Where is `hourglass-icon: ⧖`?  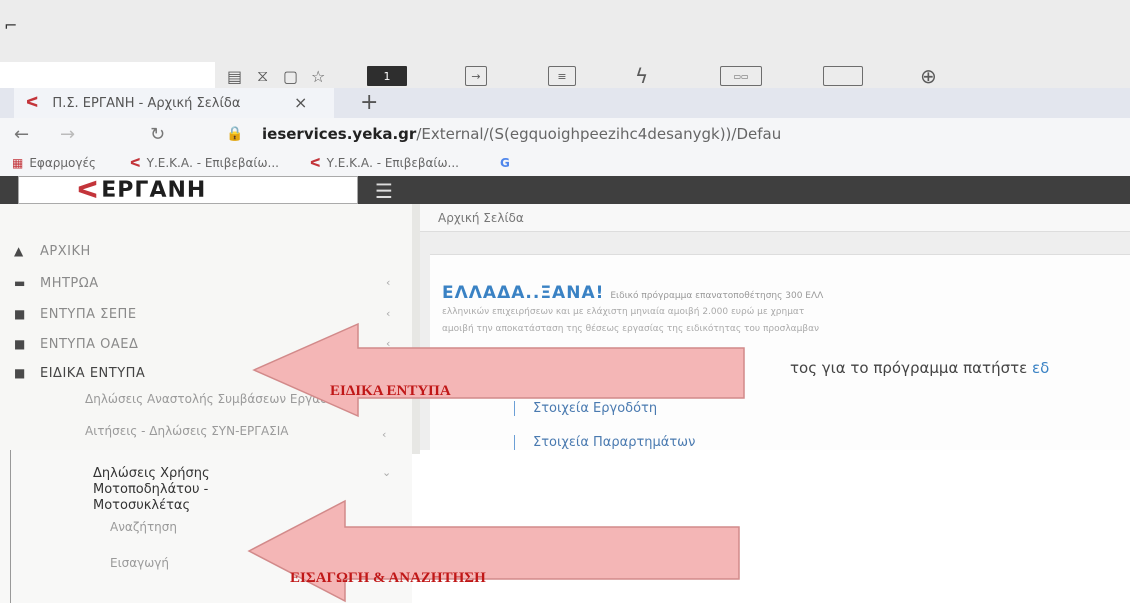 hourglass-icon: ⧖ is located at coordinates (262, 76).